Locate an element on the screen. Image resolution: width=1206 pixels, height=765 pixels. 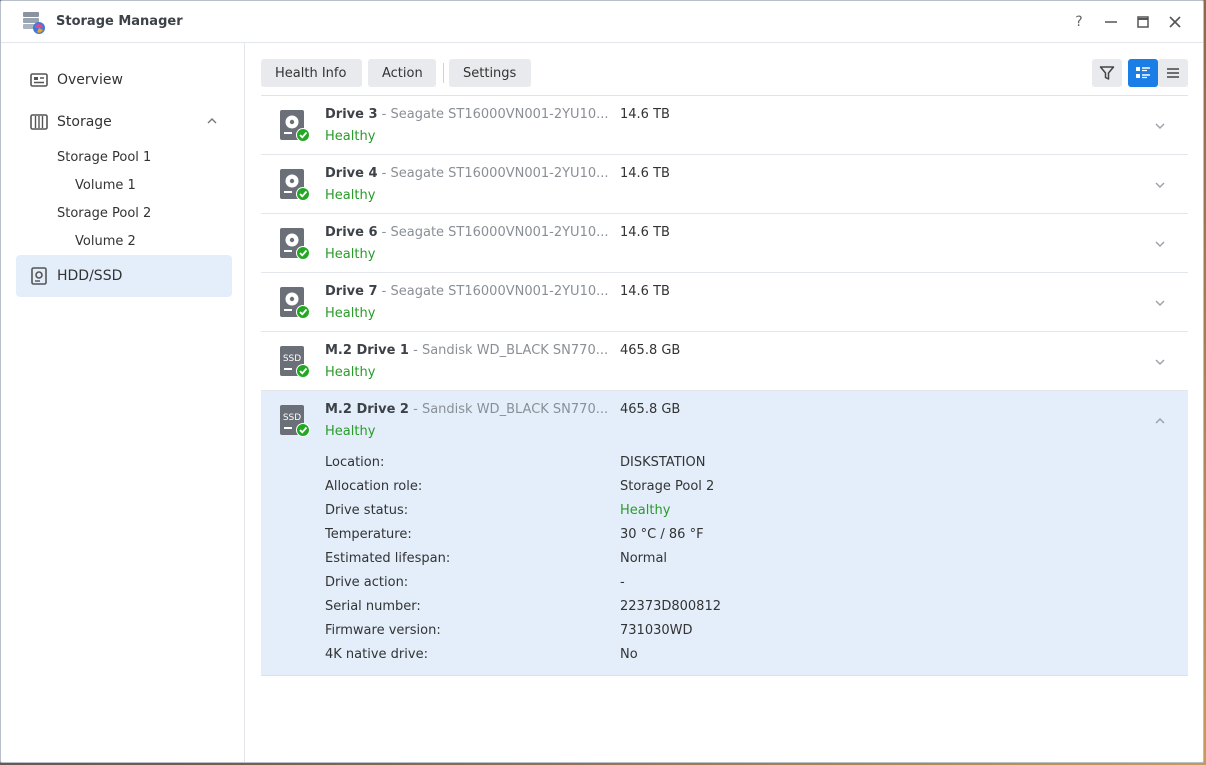
sidebar-item-label: Storage is located at coordinates (84, 122).